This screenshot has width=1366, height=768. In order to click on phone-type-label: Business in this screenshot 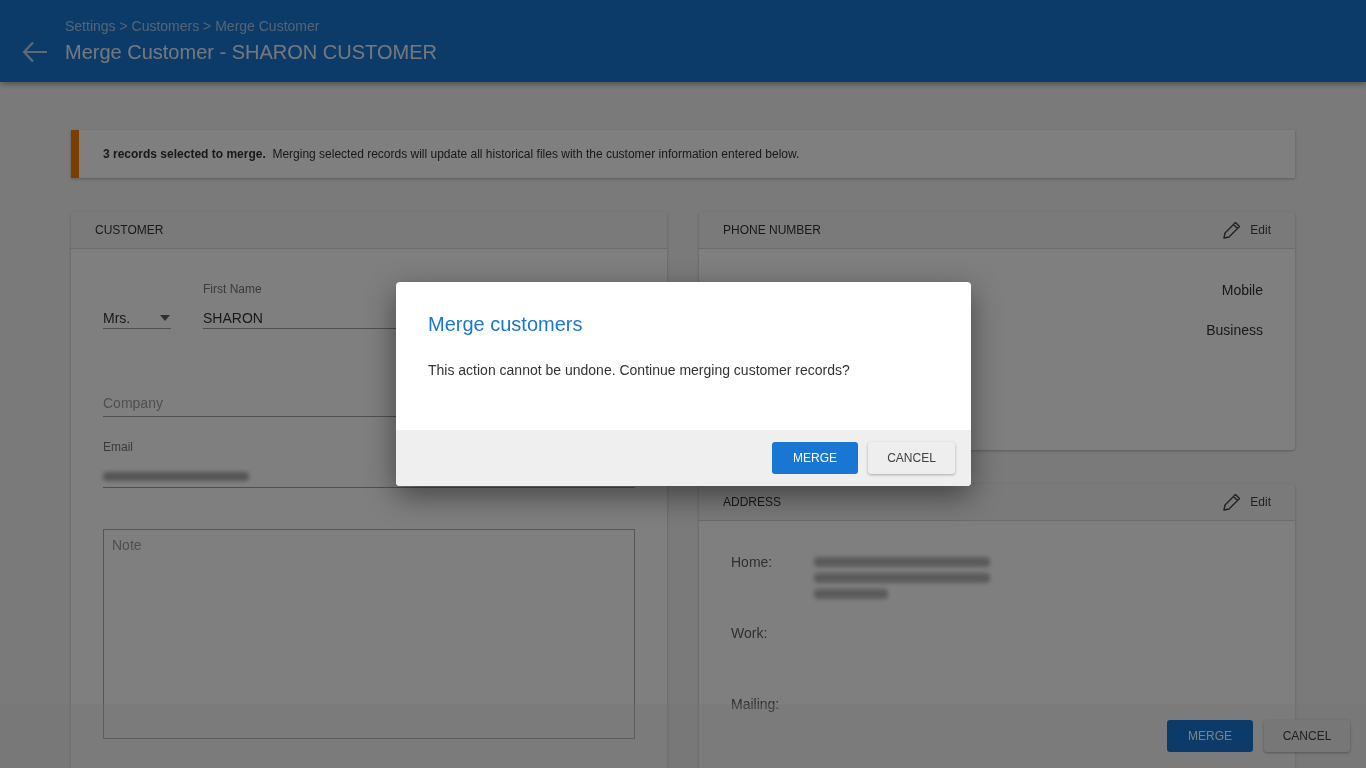, I will do `click(1234, 330)`.